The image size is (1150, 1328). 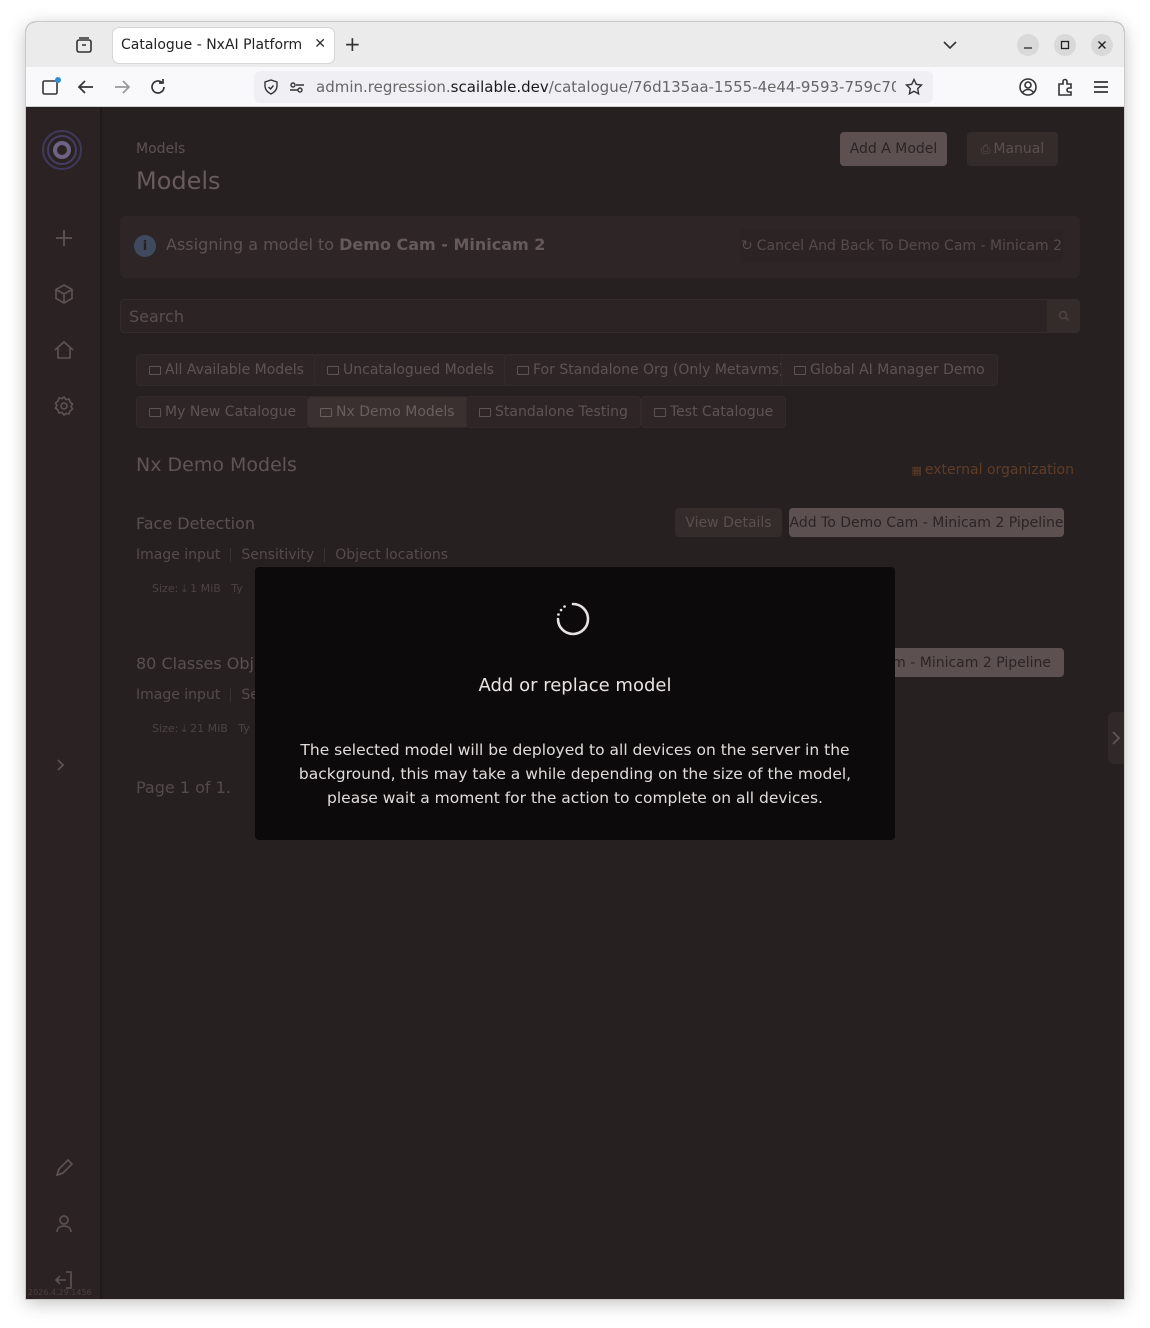 What do you see at coordinates (64, 406) in the screenshot?
I see `settings-icon` at bounding box center [64, 406].